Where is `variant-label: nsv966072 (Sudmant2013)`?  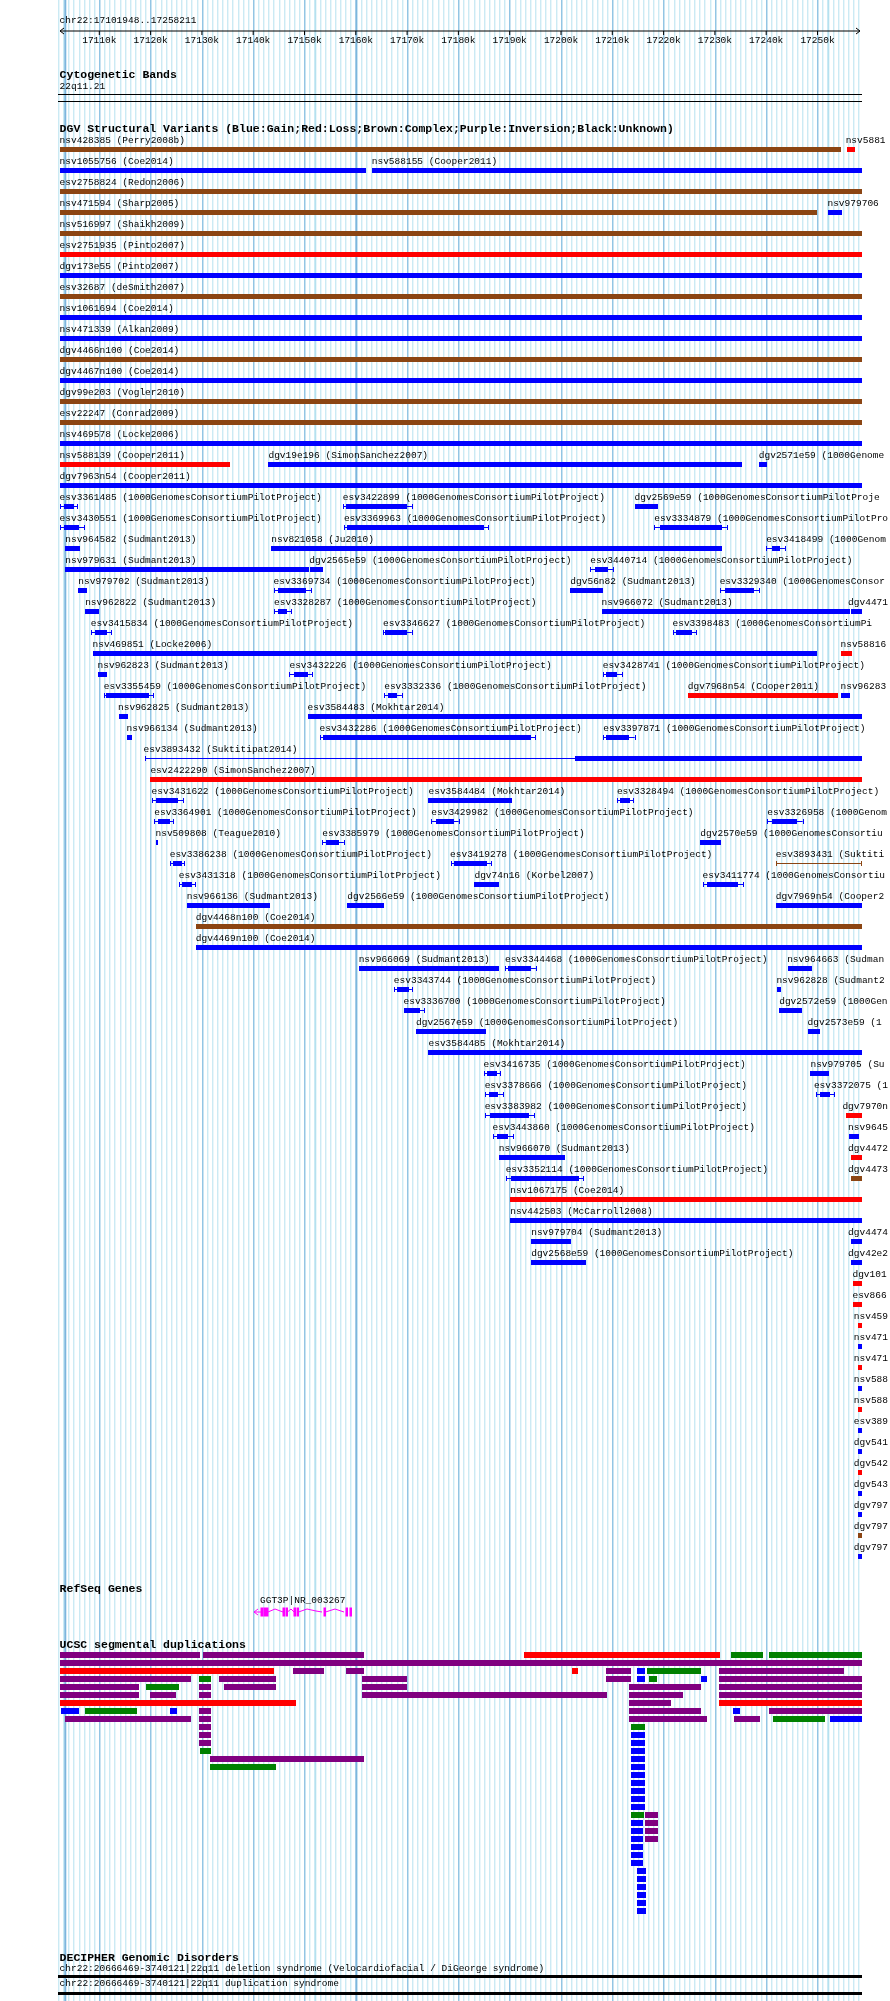
variant-label: nsv966072 (Sudmant2013) is located at coordinates (667, 603).